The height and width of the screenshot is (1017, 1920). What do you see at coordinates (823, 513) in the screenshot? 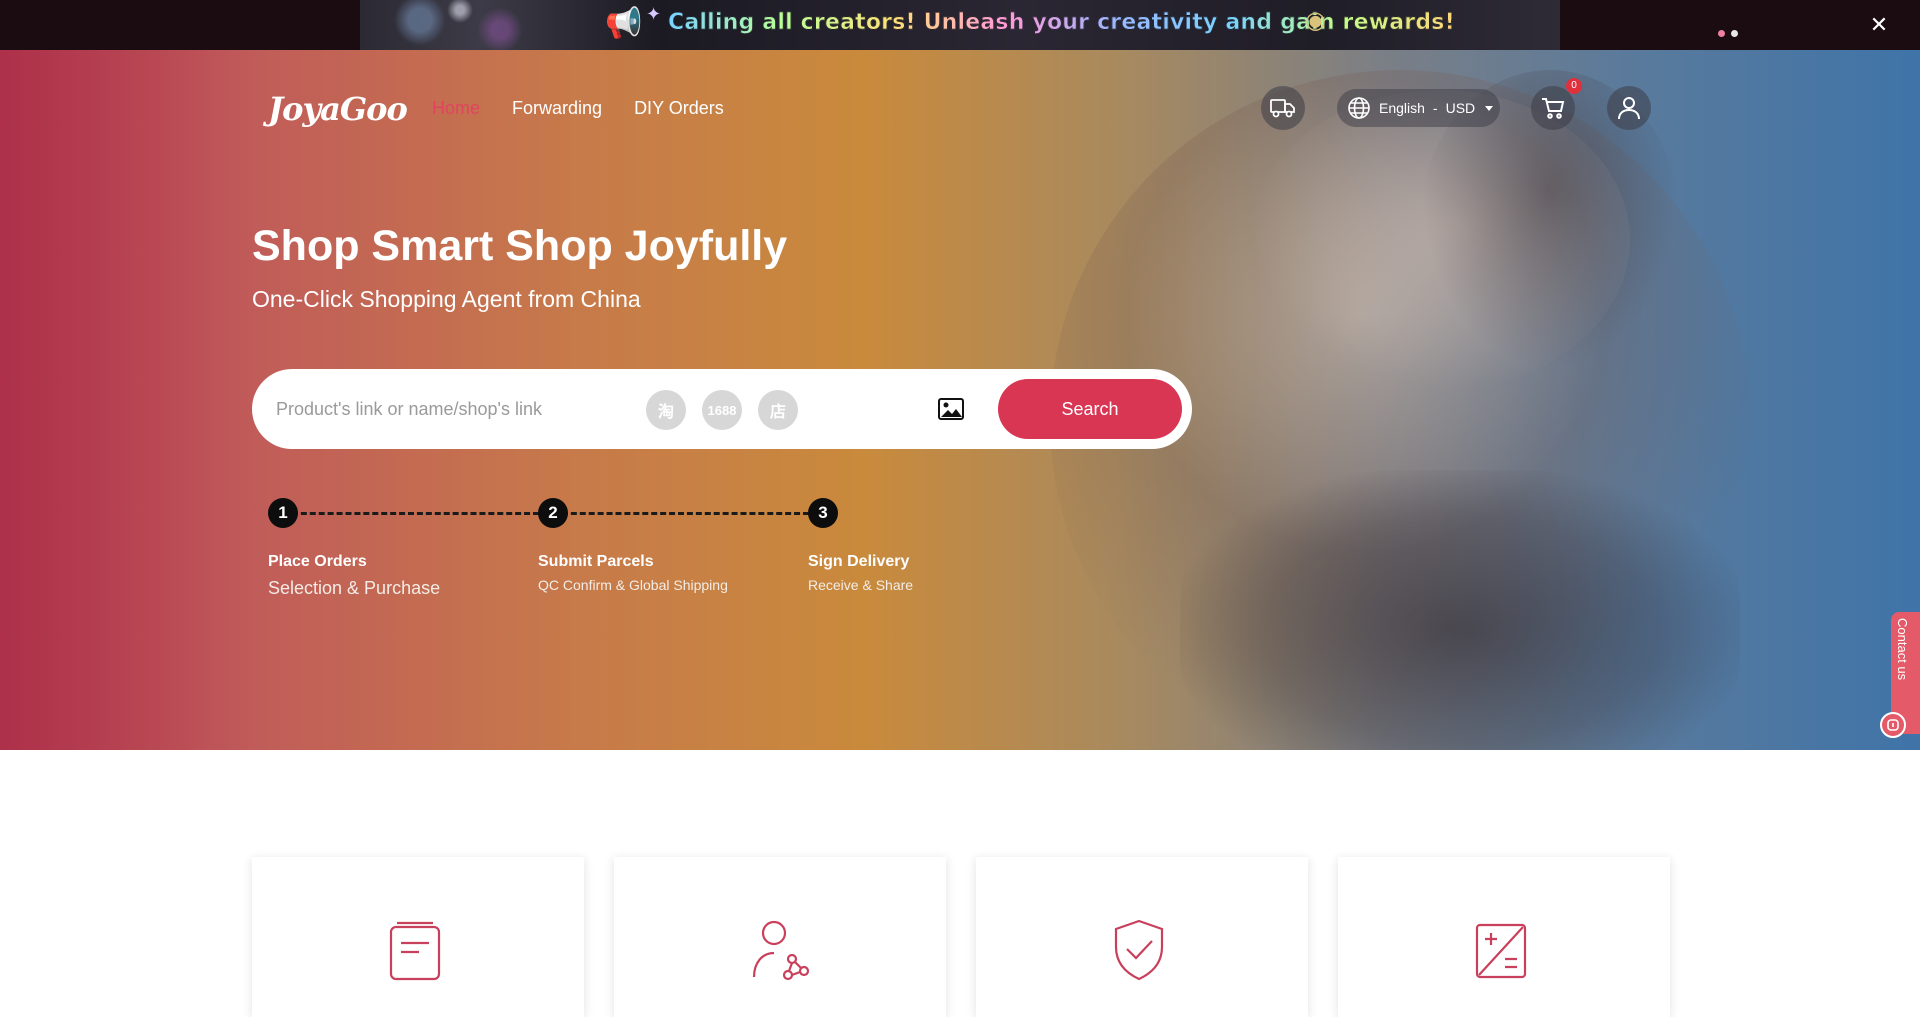
I see `step-number: 3` at bounding box center [823, 513].